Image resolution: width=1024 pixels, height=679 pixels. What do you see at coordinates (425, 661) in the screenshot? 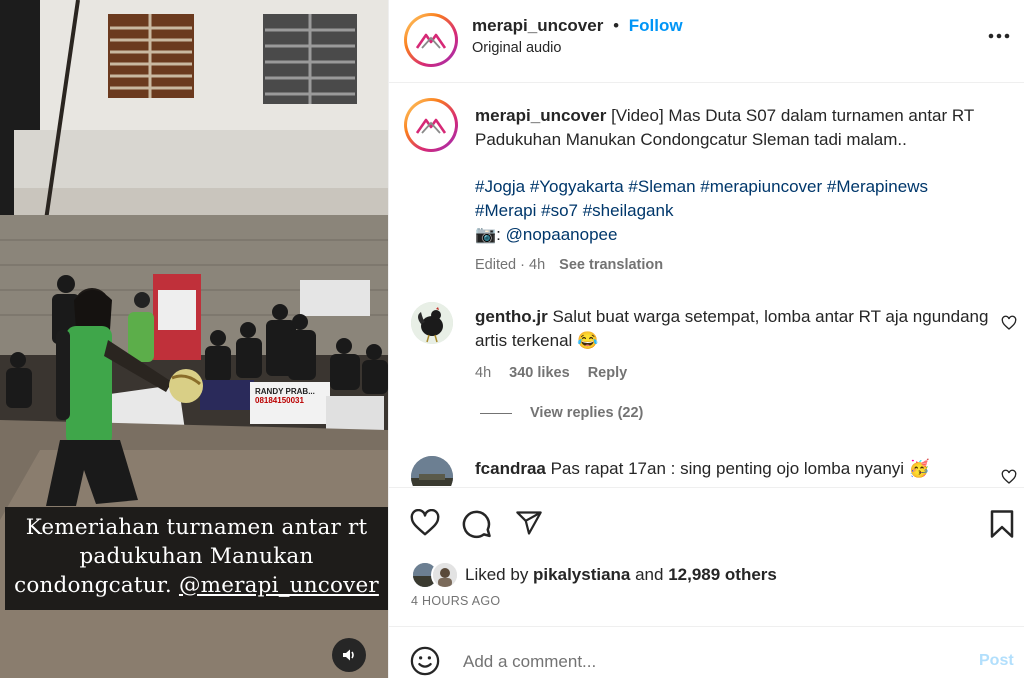
I see `emoji-smiley-icon` at bounding box center [425, 661].